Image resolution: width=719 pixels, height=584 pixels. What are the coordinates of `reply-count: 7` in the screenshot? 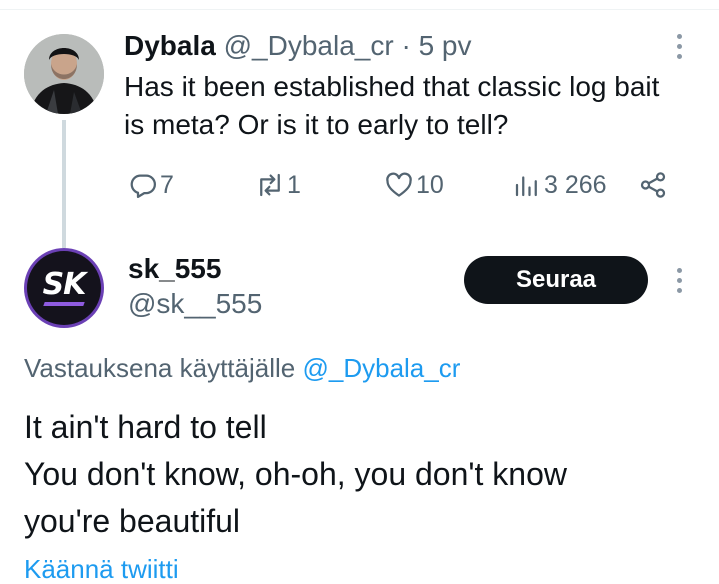 It's located at (167, 185).